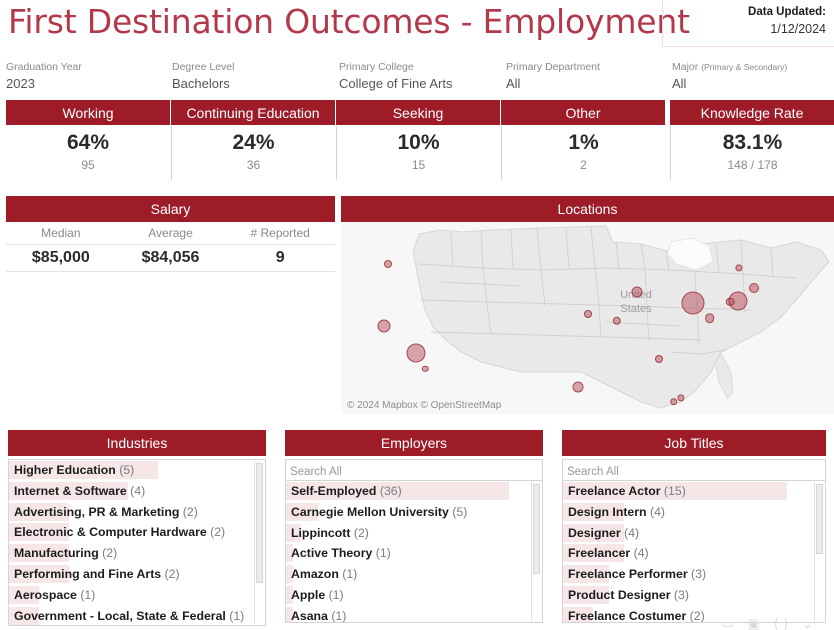  What do you see at coordinates (137, 595) in the screenshot?
I see `list-item: Aerospace (1)` at bounding box center [137, 595].